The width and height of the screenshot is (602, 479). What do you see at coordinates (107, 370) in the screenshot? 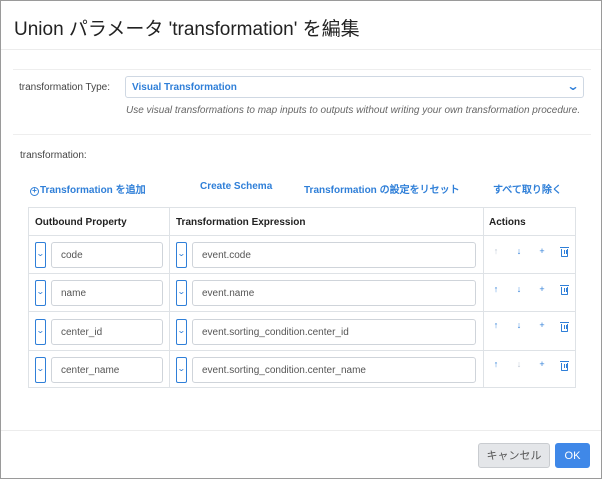
I see `outbound-property-input: center_name` at bounding box center [107, 370].